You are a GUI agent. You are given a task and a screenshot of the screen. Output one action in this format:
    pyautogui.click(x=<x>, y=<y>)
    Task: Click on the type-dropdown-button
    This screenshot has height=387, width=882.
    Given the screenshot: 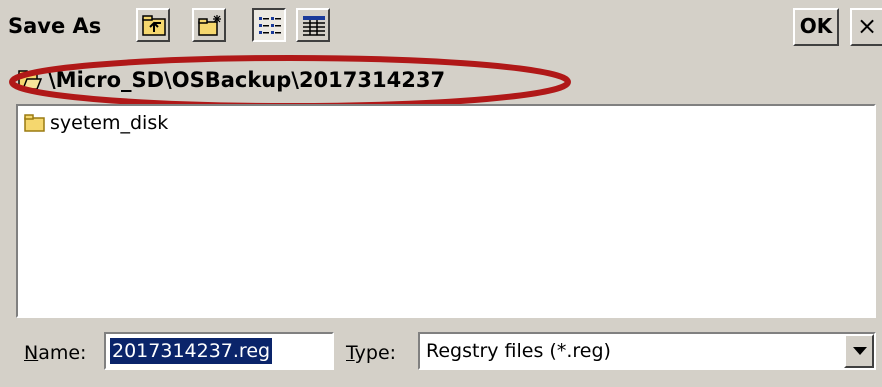 What is the action you would take?
    pyautogui.click(x=859, y=351)
    